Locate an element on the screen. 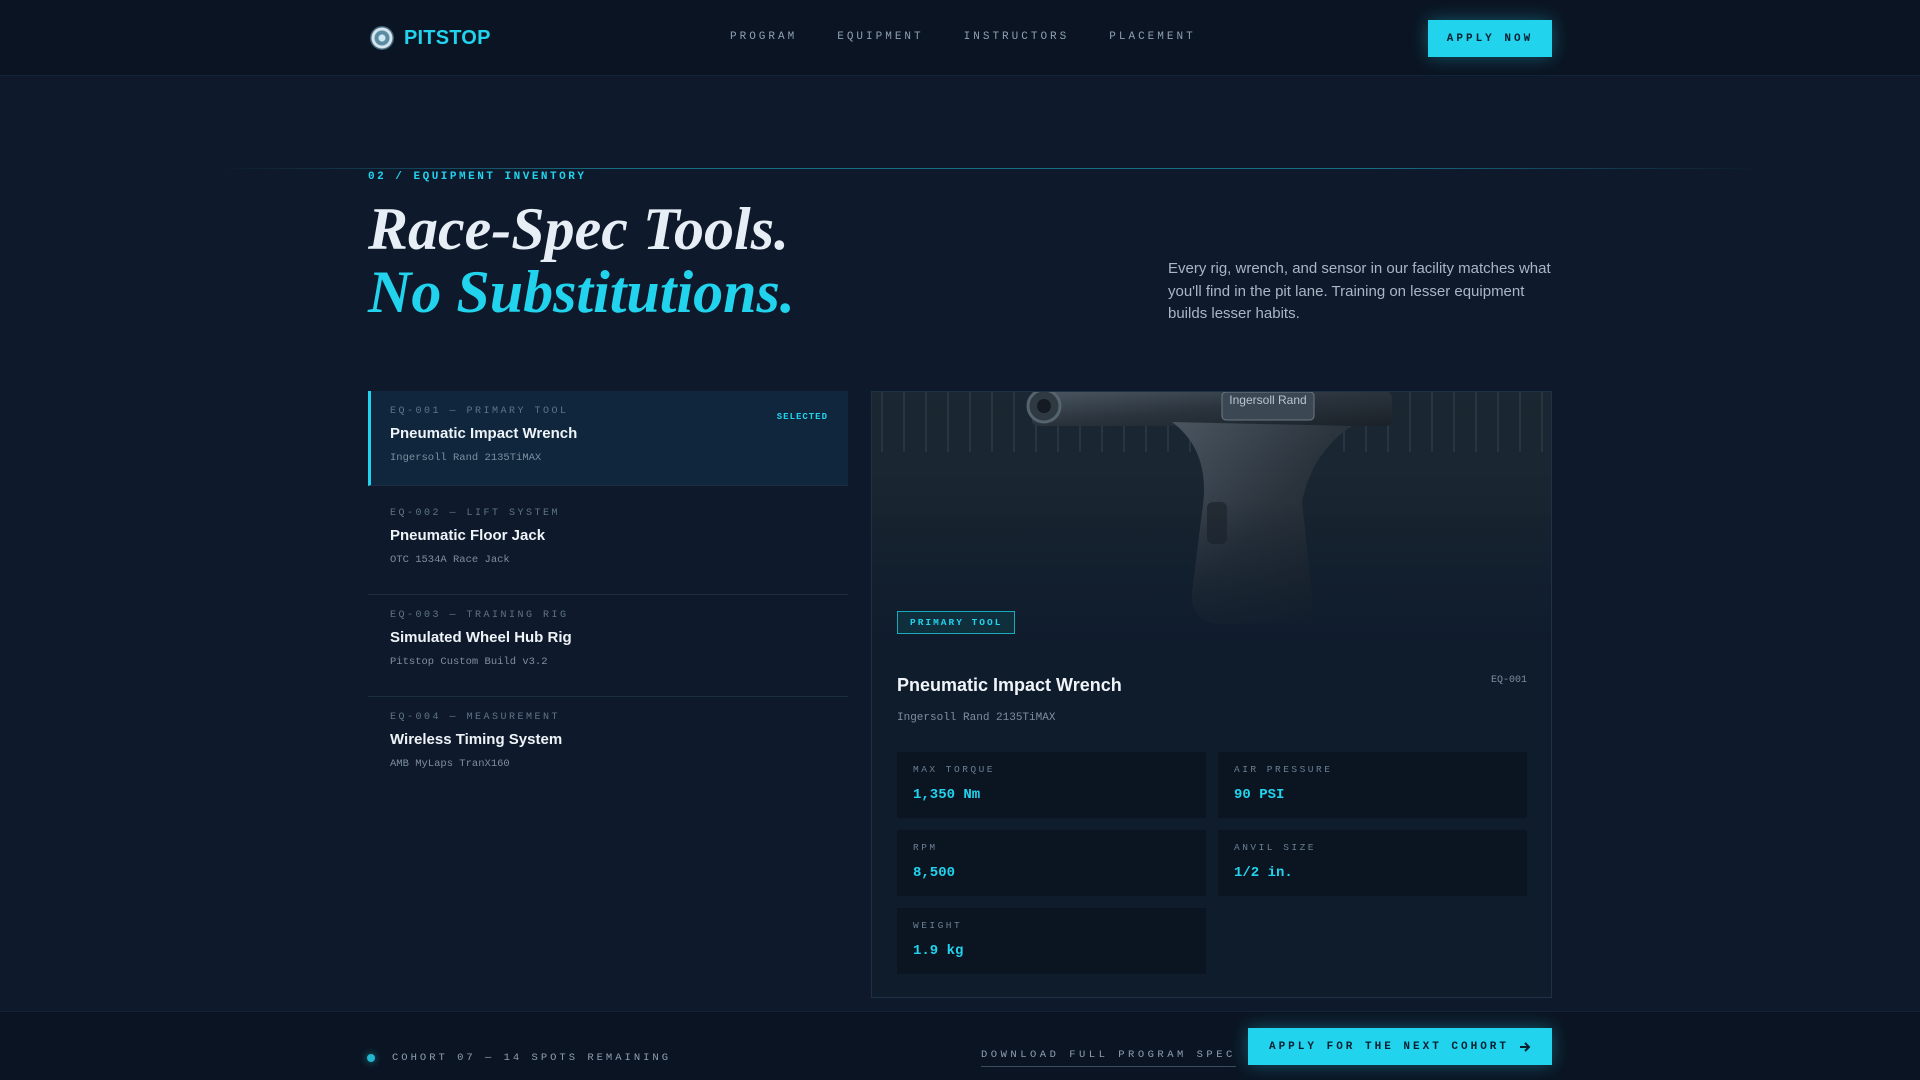 The width and height of the screenshot is (1920, 1080). detail-model: Ingersoll Rand 2135TiMAX is located at coordinates (976, 718).